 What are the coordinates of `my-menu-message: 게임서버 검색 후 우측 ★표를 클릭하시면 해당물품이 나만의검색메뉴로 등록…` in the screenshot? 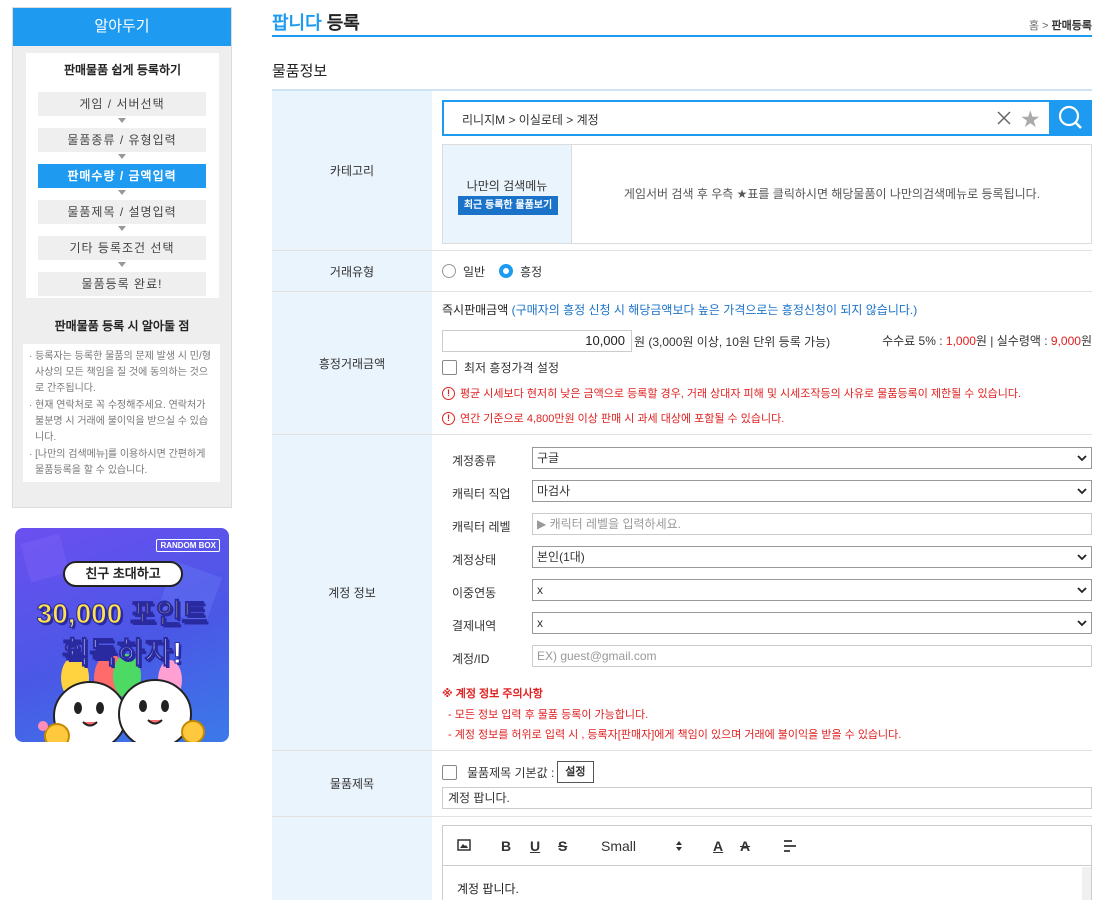 It's located at (832, 194).